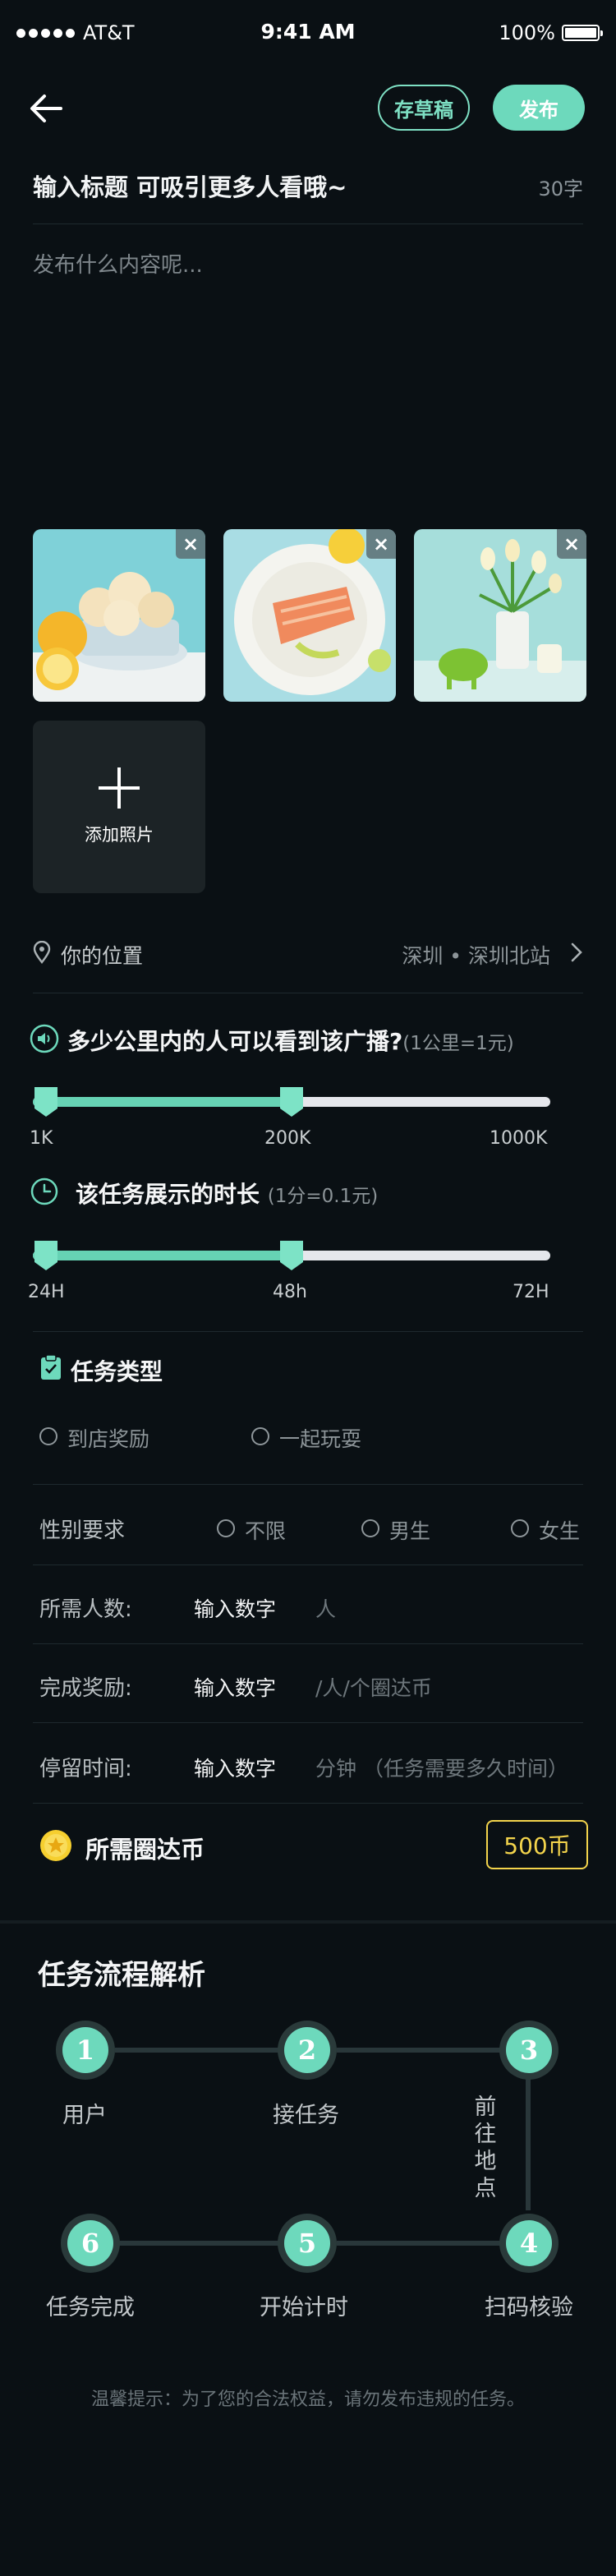  Describe the element at coordinates (50, 1367) in the screenshot. I see `clipboard-icon` at that location.